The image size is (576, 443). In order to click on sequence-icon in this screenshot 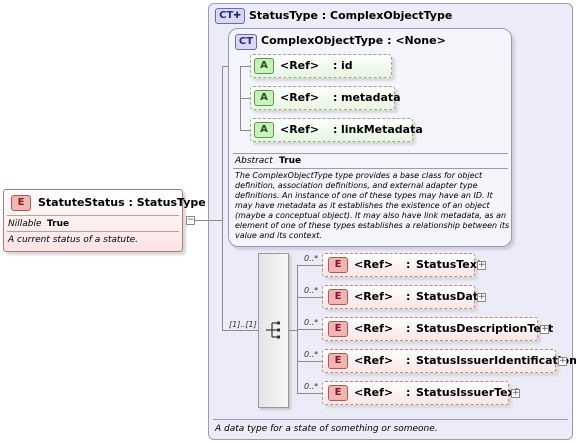, I will do `click(273, 330)`.